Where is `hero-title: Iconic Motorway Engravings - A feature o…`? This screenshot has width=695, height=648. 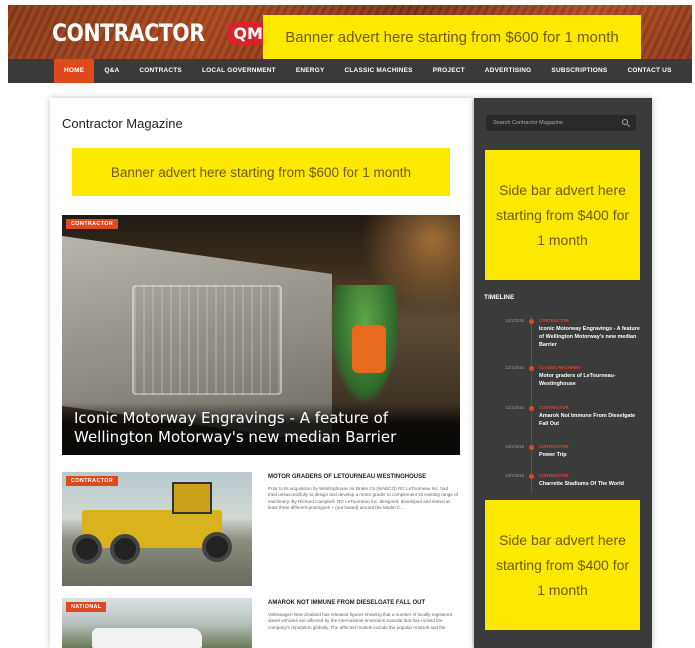 hero-title: Iconic Motorway Engravings - A feature o… is located at coordinates (261, 429).